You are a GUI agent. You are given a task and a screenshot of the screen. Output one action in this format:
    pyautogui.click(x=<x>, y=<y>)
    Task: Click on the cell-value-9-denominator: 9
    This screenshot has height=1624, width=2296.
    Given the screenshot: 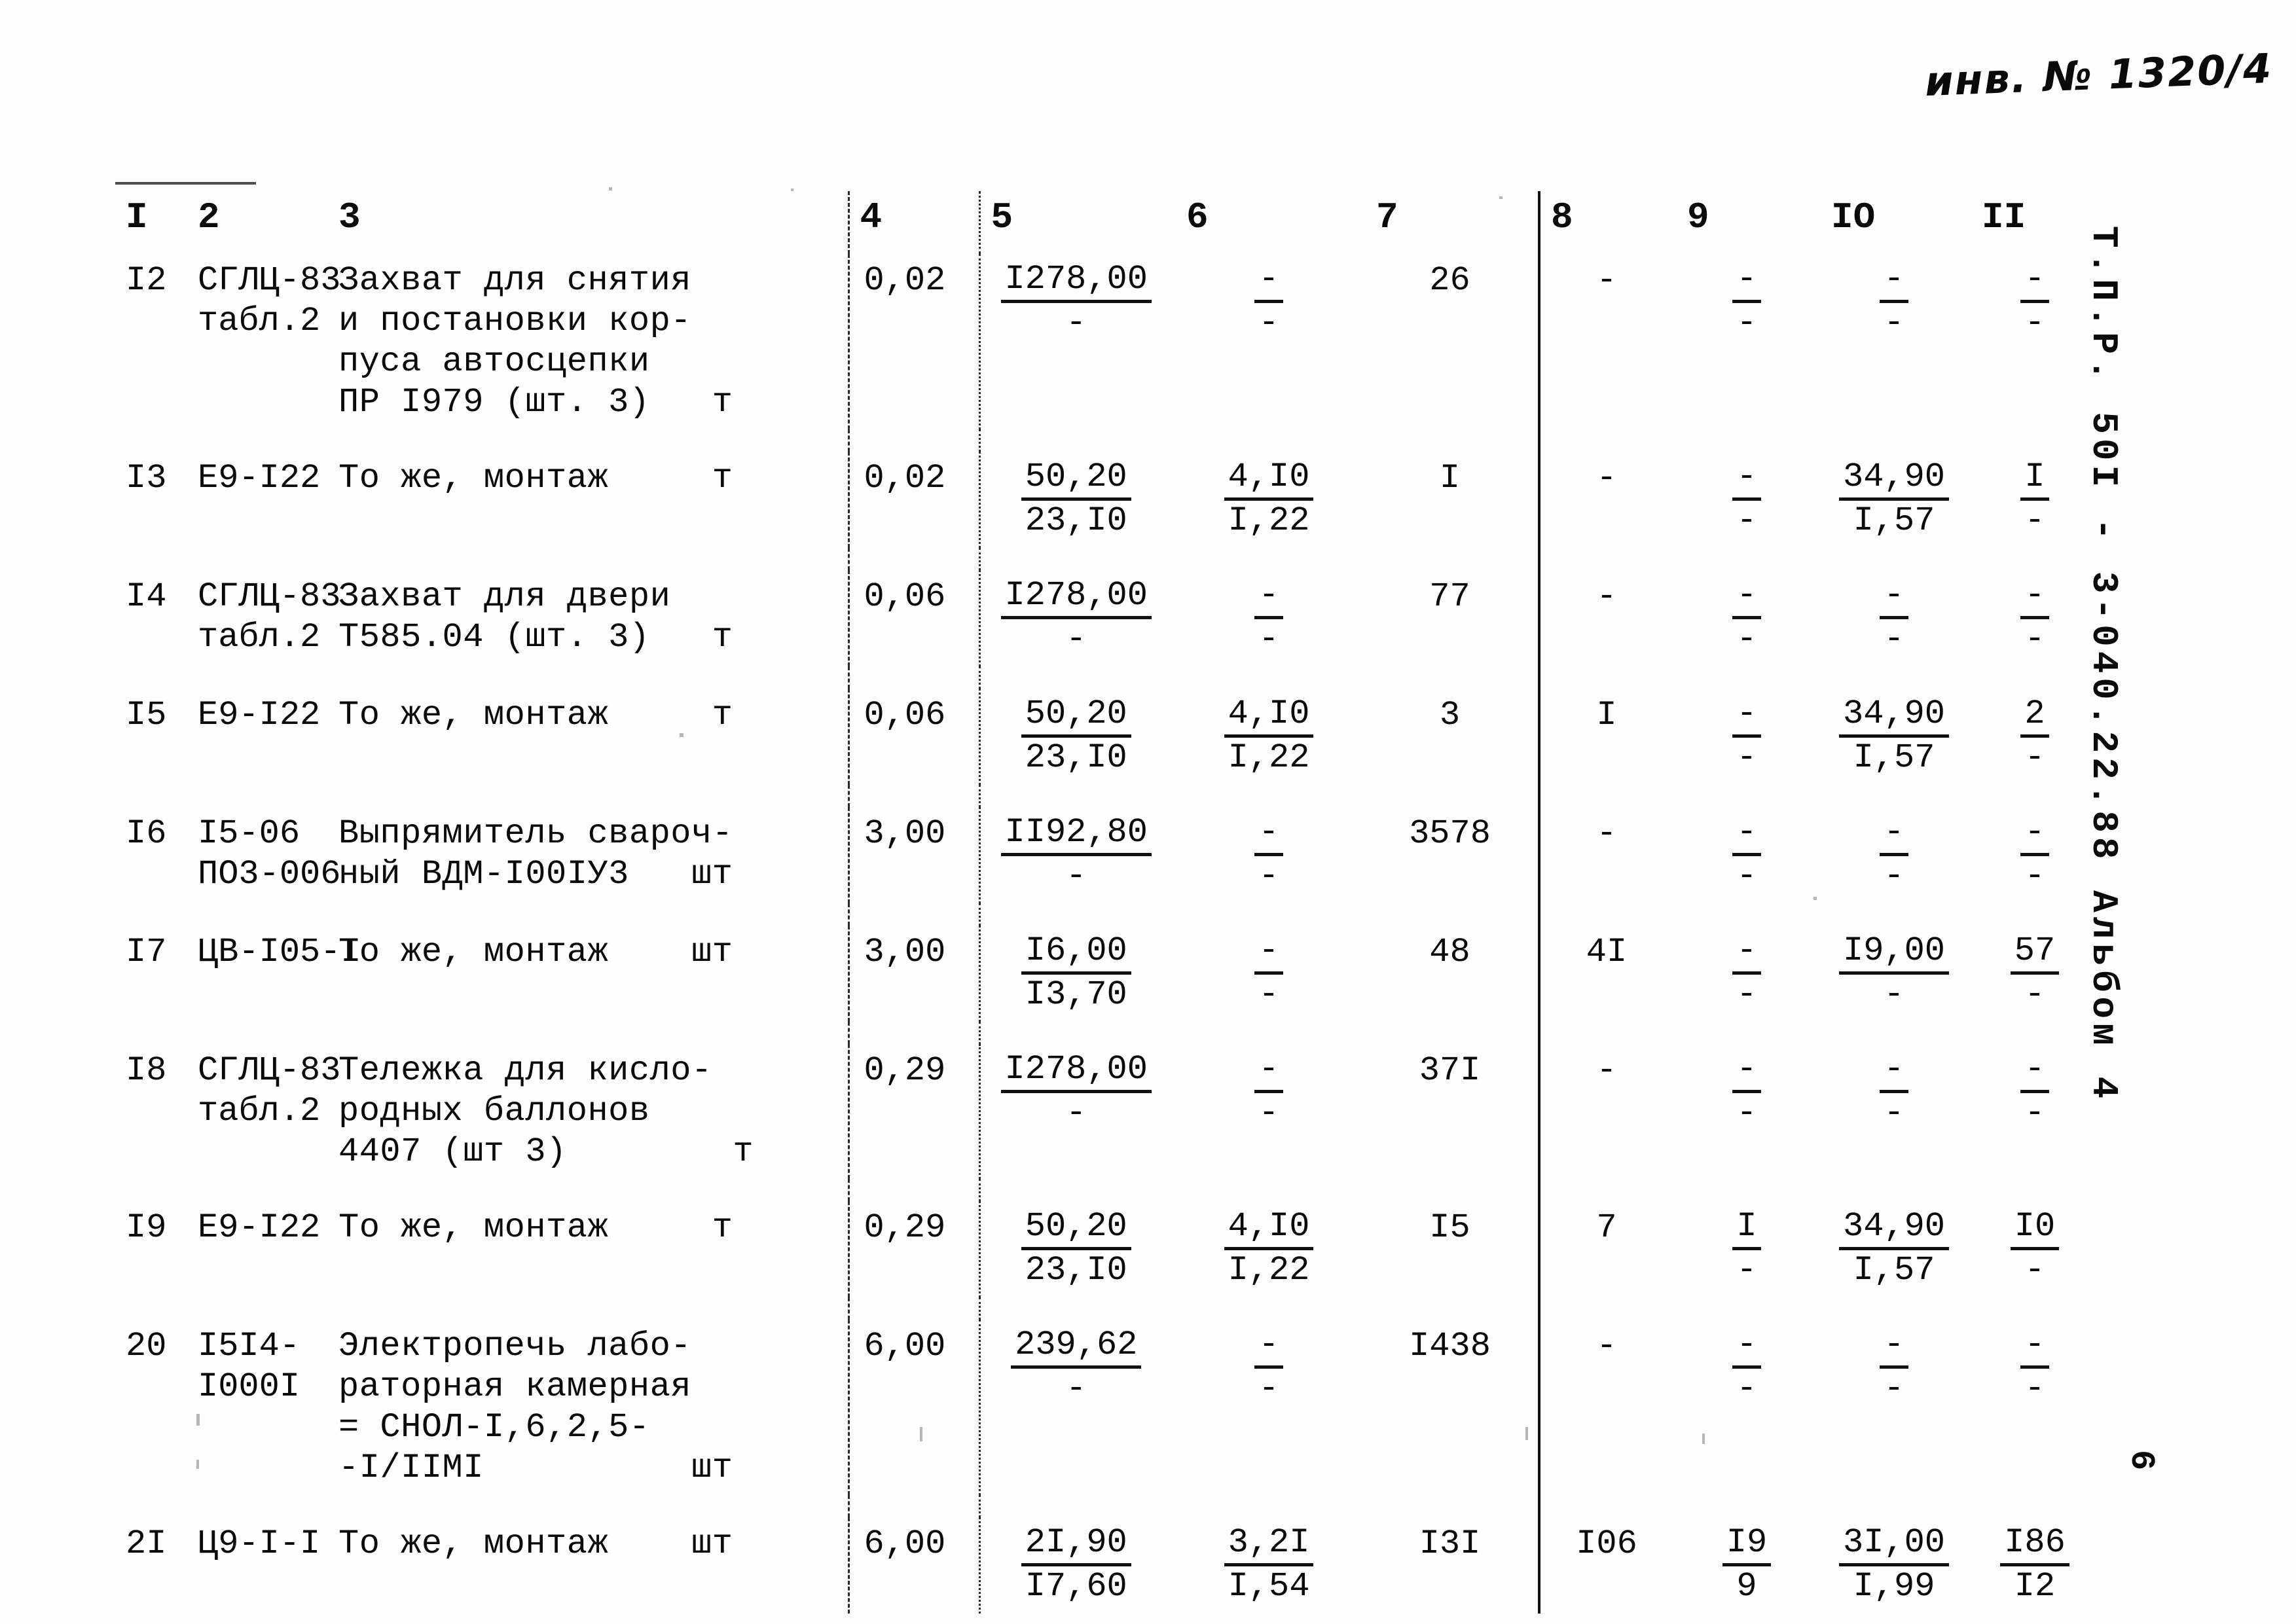 What is the action you would take?
    pyautogui.click(x=1746, y=1586)
    